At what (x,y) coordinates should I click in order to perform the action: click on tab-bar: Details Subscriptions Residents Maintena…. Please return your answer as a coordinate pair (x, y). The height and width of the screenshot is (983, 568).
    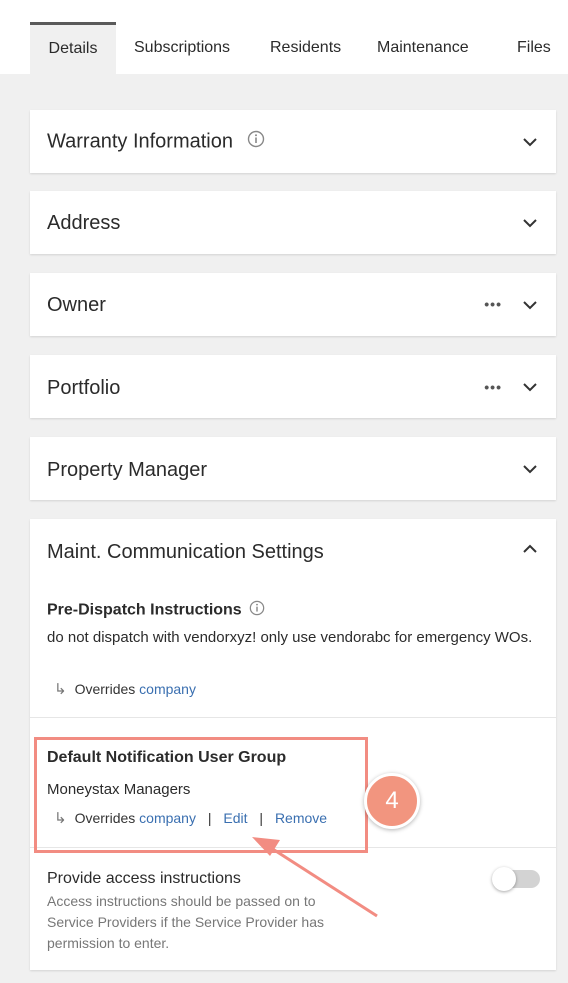
    Looking at the image, I should click on (284, 37).